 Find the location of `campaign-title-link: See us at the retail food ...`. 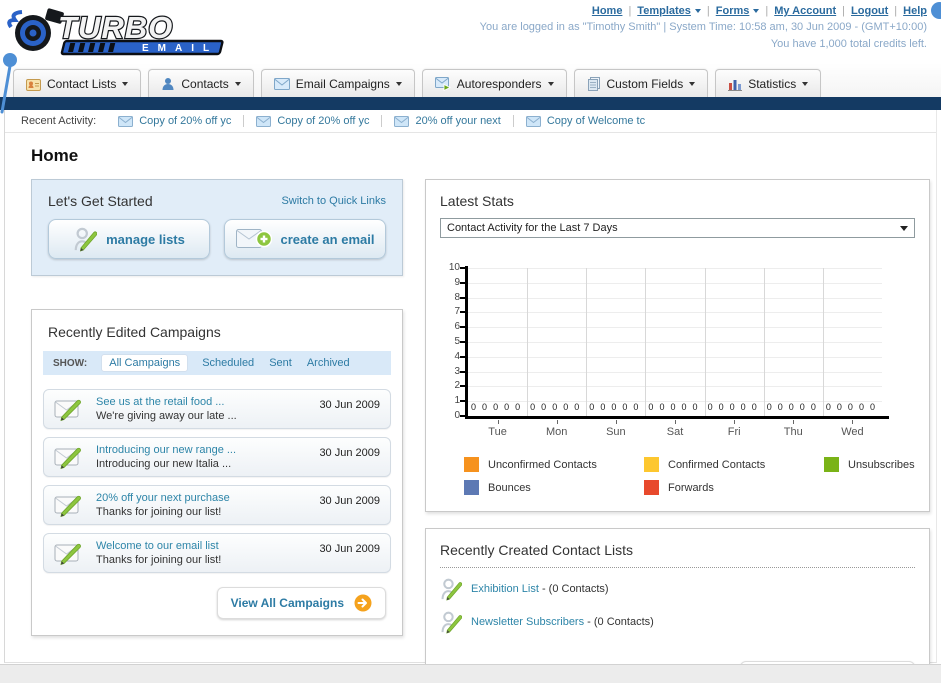

campaign-title-link: See us at the retail food ... is located at coordinates (202, 402).